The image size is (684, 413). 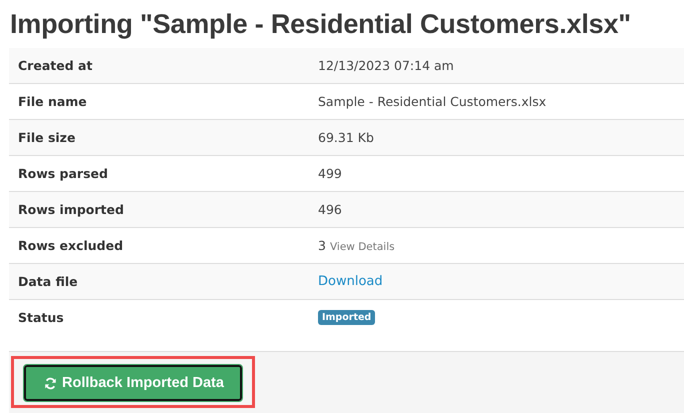 I want to click on field-value: 499, so click(x=330, y=173).